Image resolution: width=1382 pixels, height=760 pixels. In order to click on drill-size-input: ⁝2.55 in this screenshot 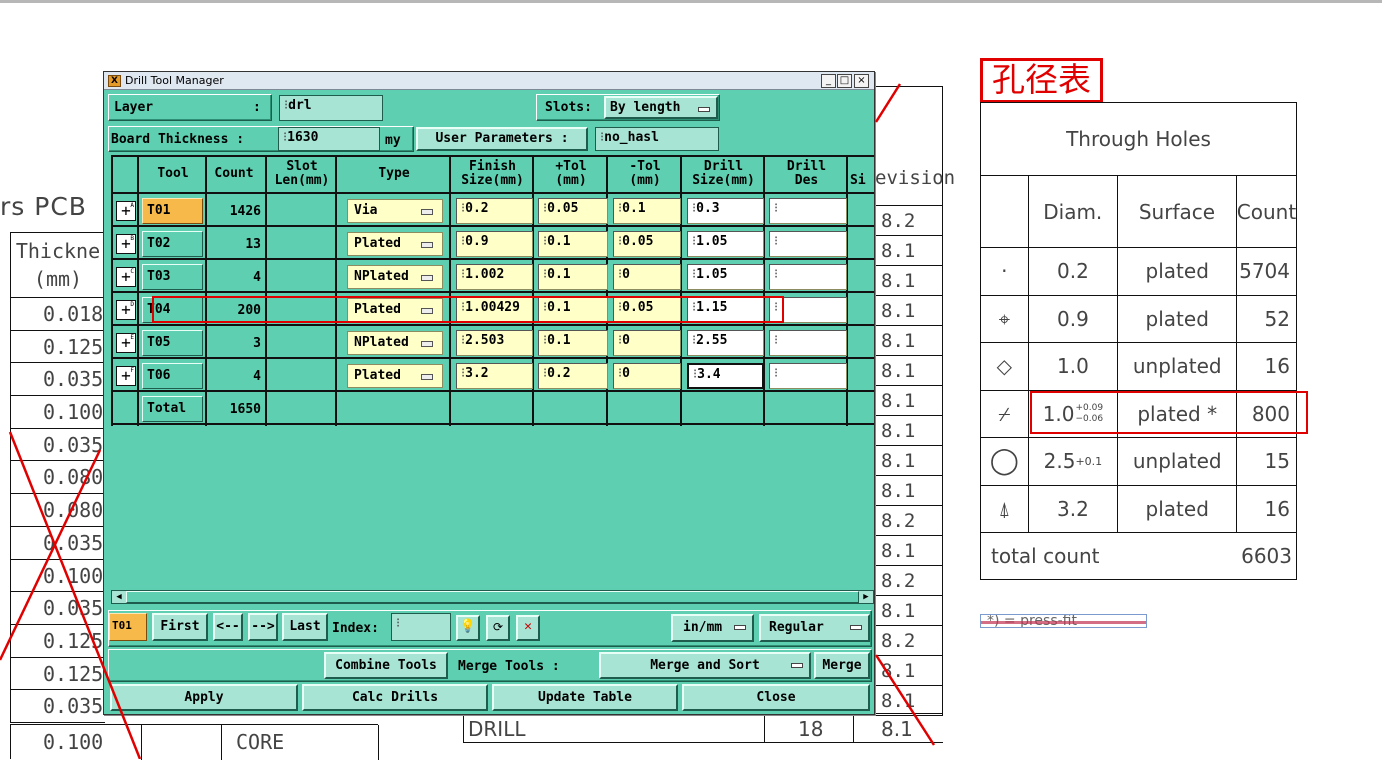, I will do `click(725, 343)`.